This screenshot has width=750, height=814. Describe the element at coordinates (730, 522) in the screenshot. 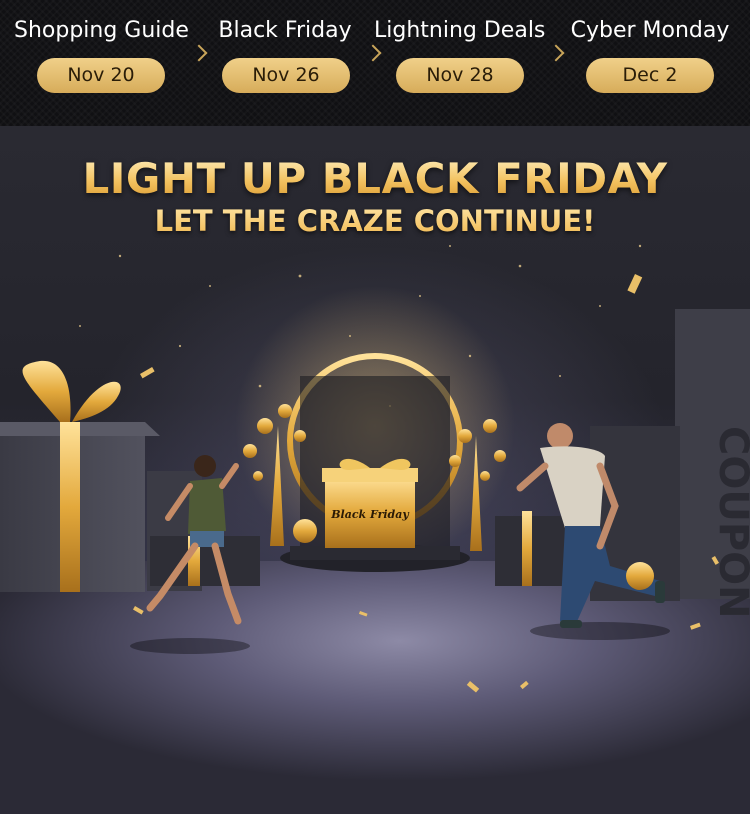

I see `coupon-wall-label: COUPON` at that location.